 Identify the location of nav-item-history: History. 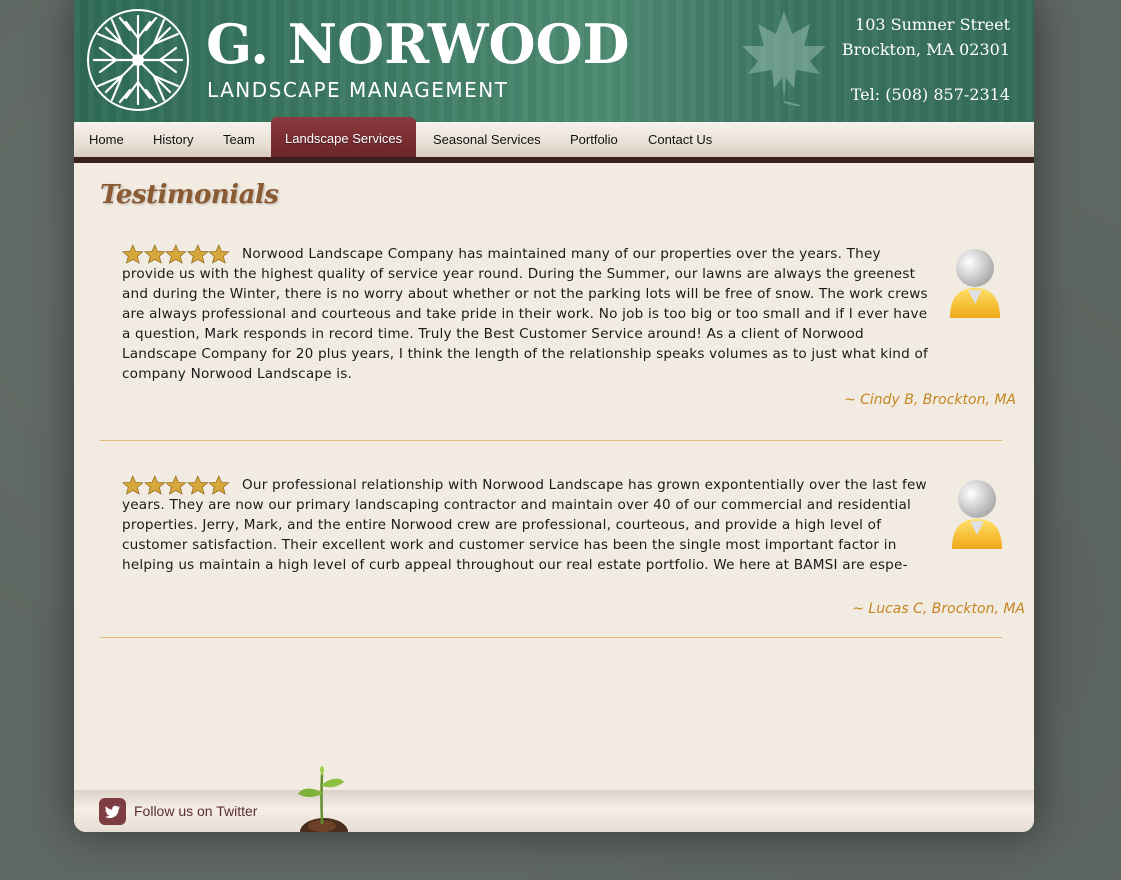
(173, 139).